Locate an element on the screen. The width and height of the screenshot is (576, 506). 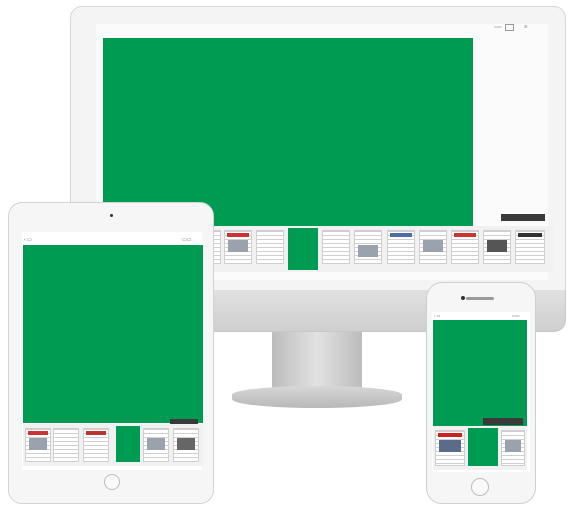
tablet-page-viewer is located at coordinates (113, 334).